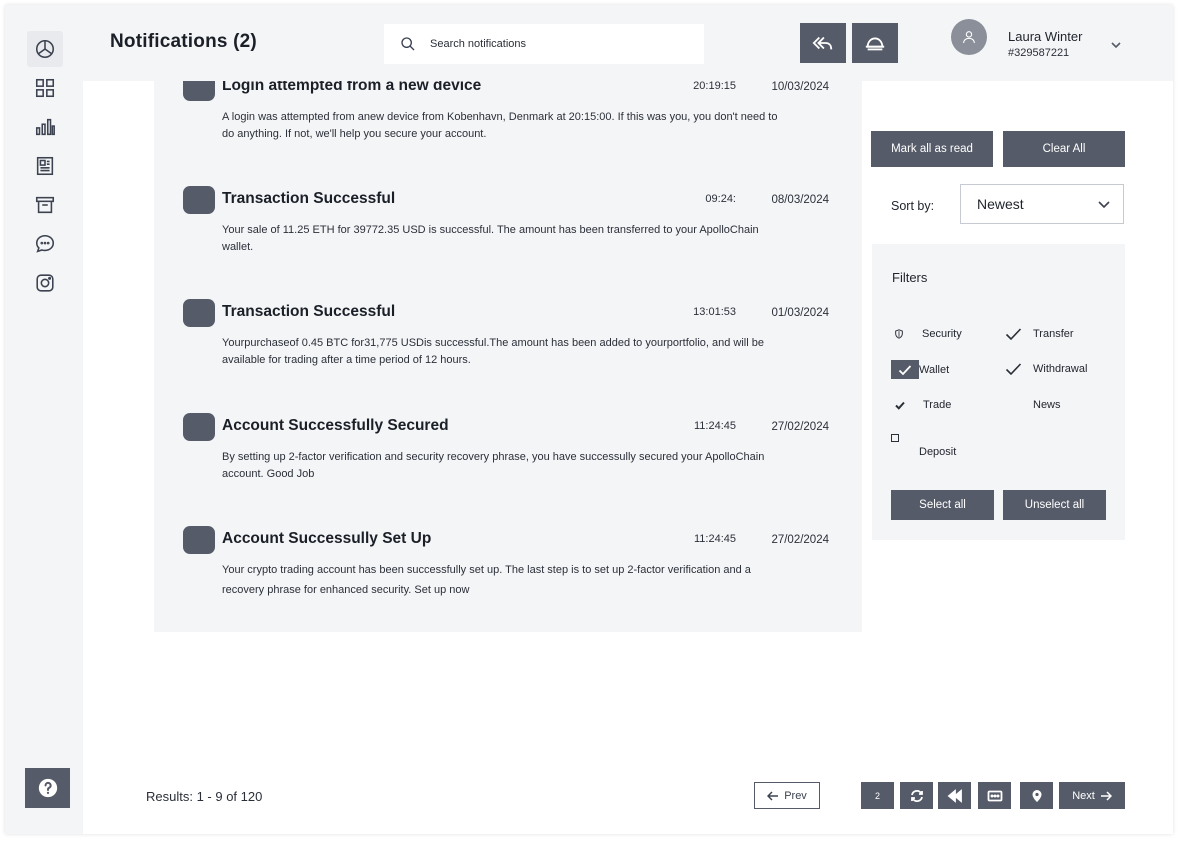 Image resolution: width=1178 pixels, height=841 pixels. Describe the element at coordinates (1019, 405) in the screenshot. I see `filter-news-mark` at that location.